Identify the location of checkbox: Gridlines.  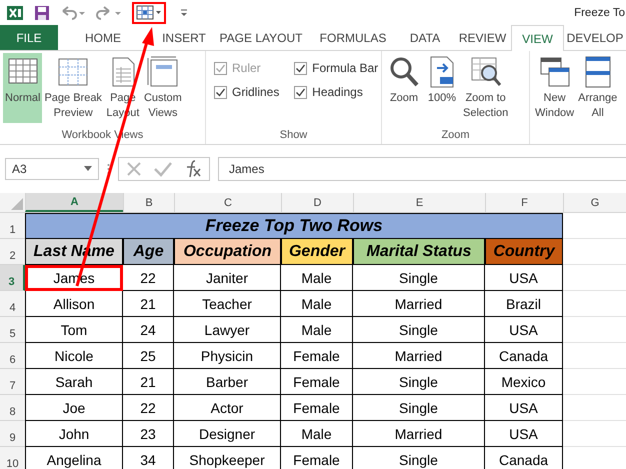
(248, 92).